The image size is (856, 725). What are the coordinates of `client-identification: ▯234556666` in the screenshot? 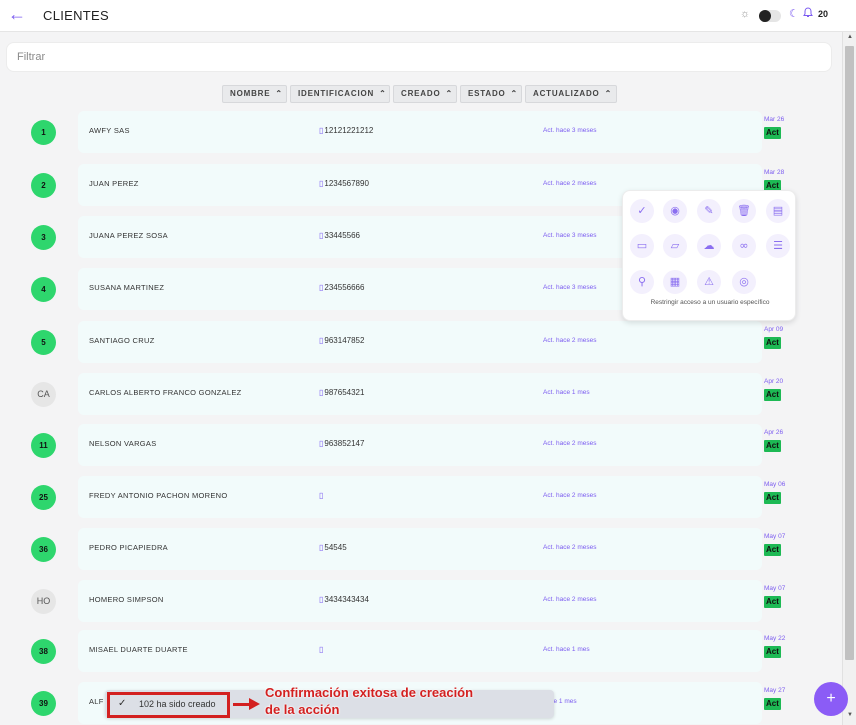 It's located at (341, 287).